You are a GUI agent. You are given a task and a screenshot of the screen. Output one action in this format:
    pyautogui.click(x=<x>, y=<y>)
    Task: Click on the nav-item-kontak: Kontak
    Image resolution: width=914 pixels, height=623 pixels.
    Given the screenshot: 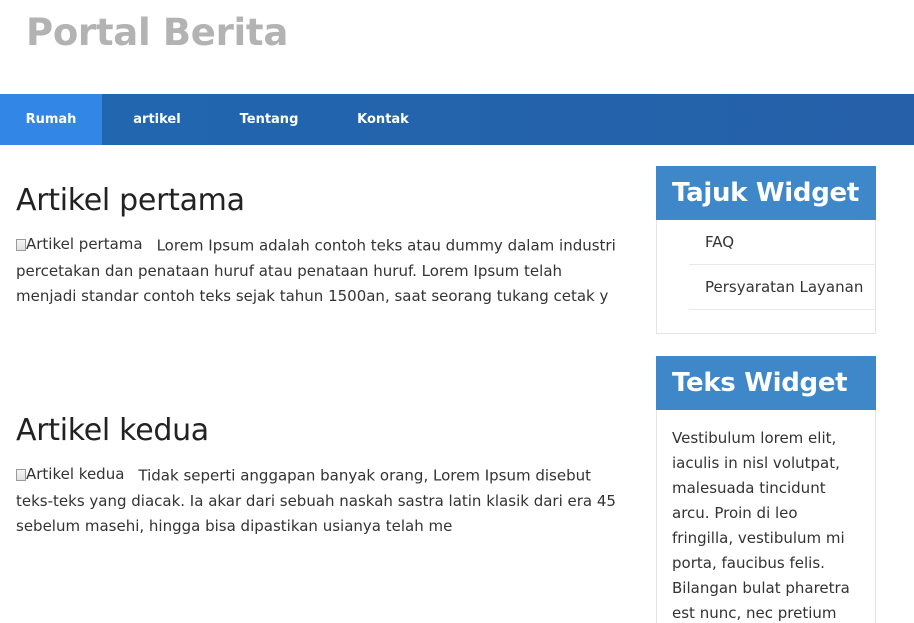 What is the action you would take?
    pyautogui.click(x=383, y=119)
    